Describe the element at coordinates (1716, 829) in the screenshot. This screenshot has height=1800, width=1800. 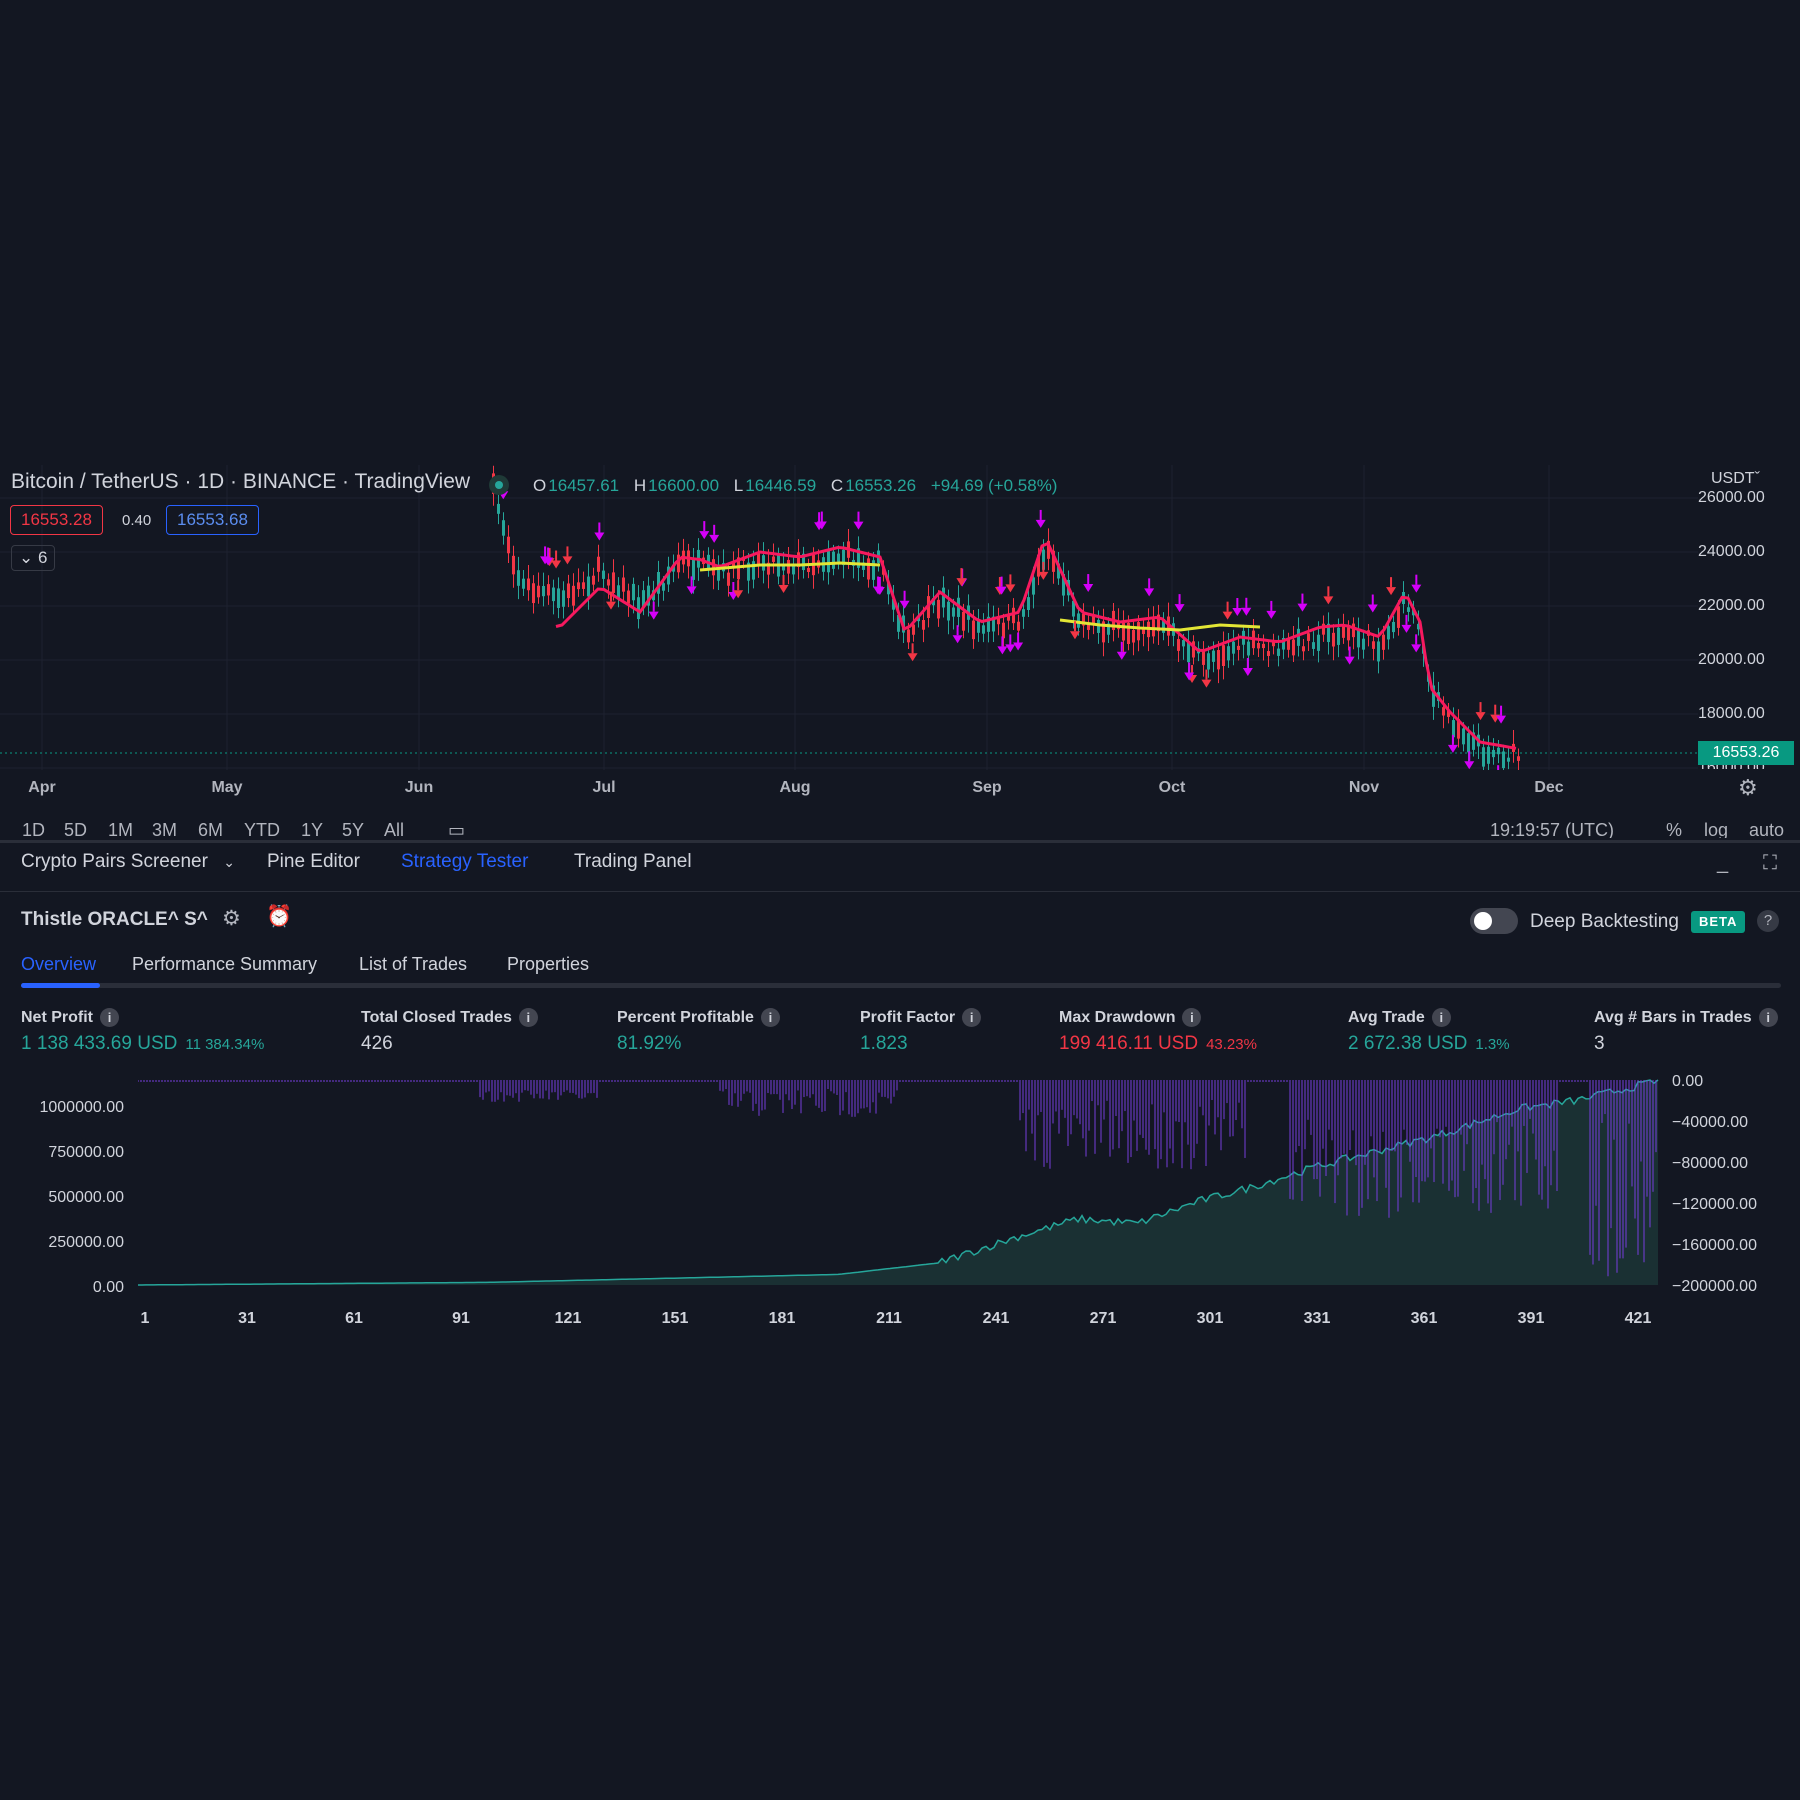
I see `log-scale-toggle: log` at that location.